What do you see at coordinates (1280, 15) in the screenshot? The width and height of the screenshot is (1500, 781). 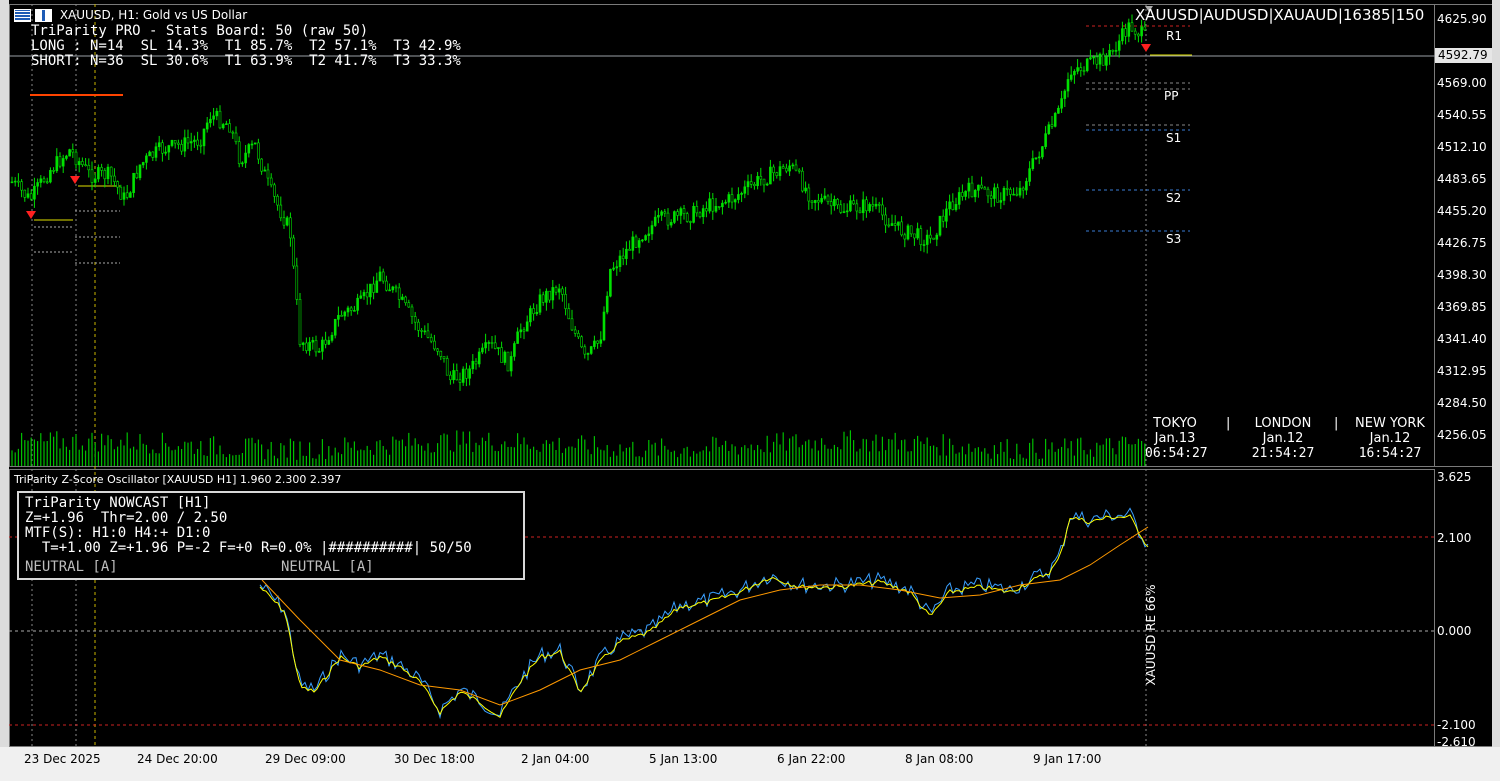 I see `symbol-tag: XAUUSD|AUDUSD|XAUAUD|16385|150` at bounding box center [1280, 15].